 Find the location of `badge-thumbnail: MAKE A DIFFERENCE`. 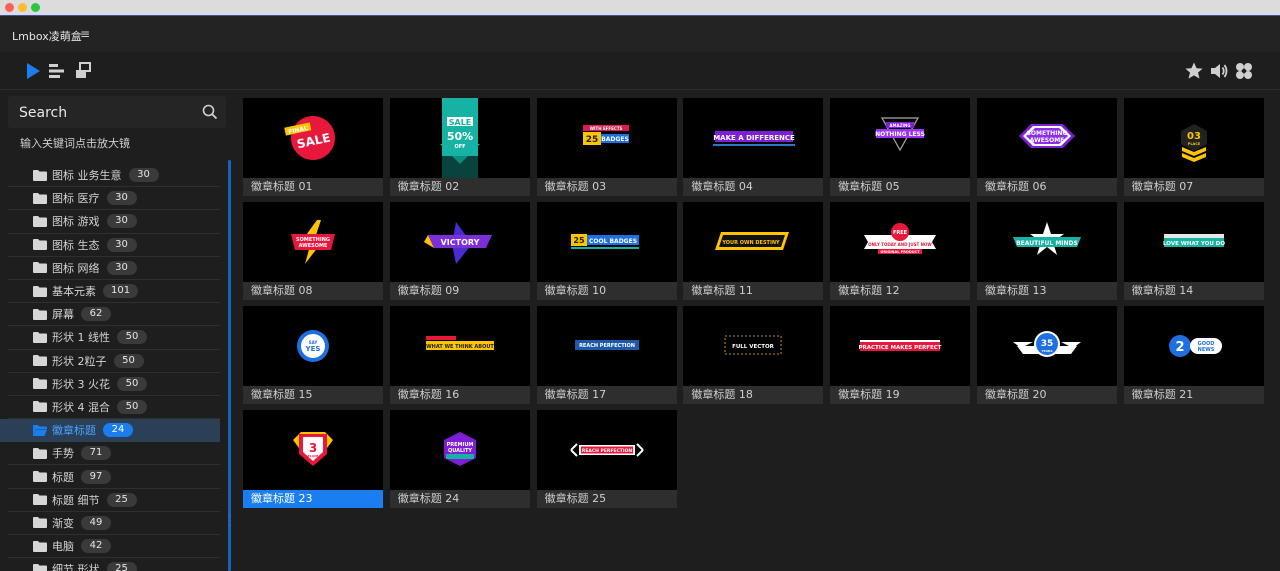

badge-thumbnail: MAKE A DIFFERENCE is located at coordinates (753, 138).